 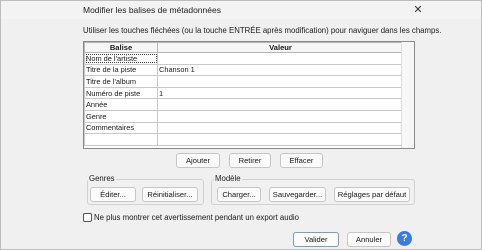 What do you see at coordinates (241, 10) in the screenshot?
I see `title-bar: Modifier les balises de métadonnées ✕` at bounding box center [241, 10].